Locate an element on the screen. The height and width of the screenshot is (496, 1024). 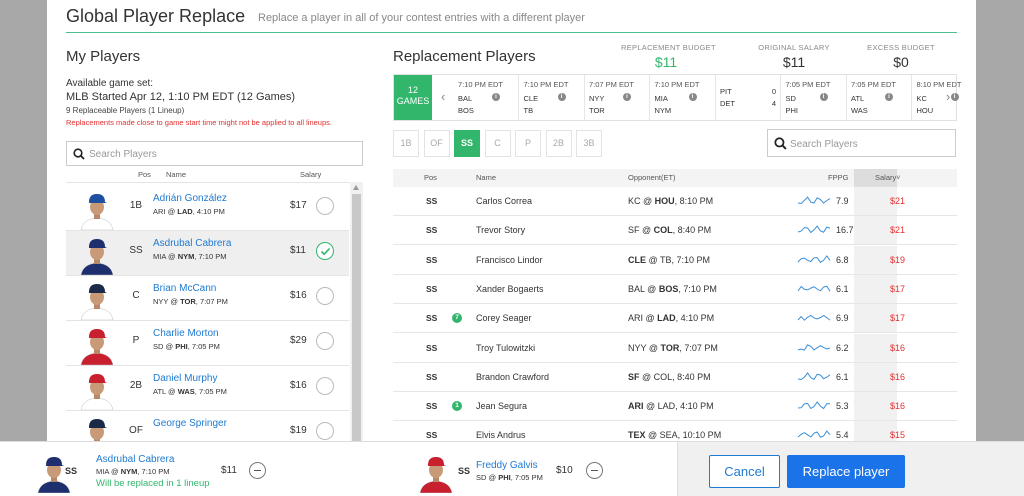
remove-outgoing-minus-icon is located at coordinates (257, 470).